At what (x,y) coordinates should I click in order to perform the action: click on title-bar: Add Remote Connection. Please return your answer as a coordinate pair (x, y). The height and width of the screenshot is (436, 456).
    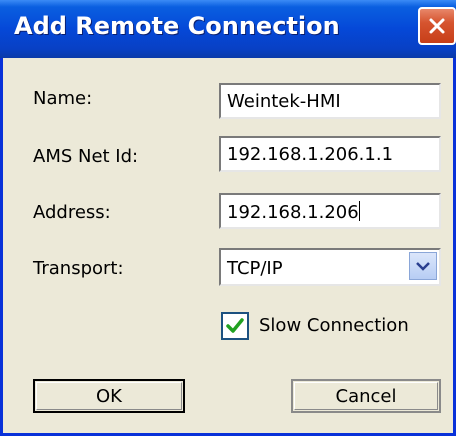
    Looking at the image, I should click on (228, 29).